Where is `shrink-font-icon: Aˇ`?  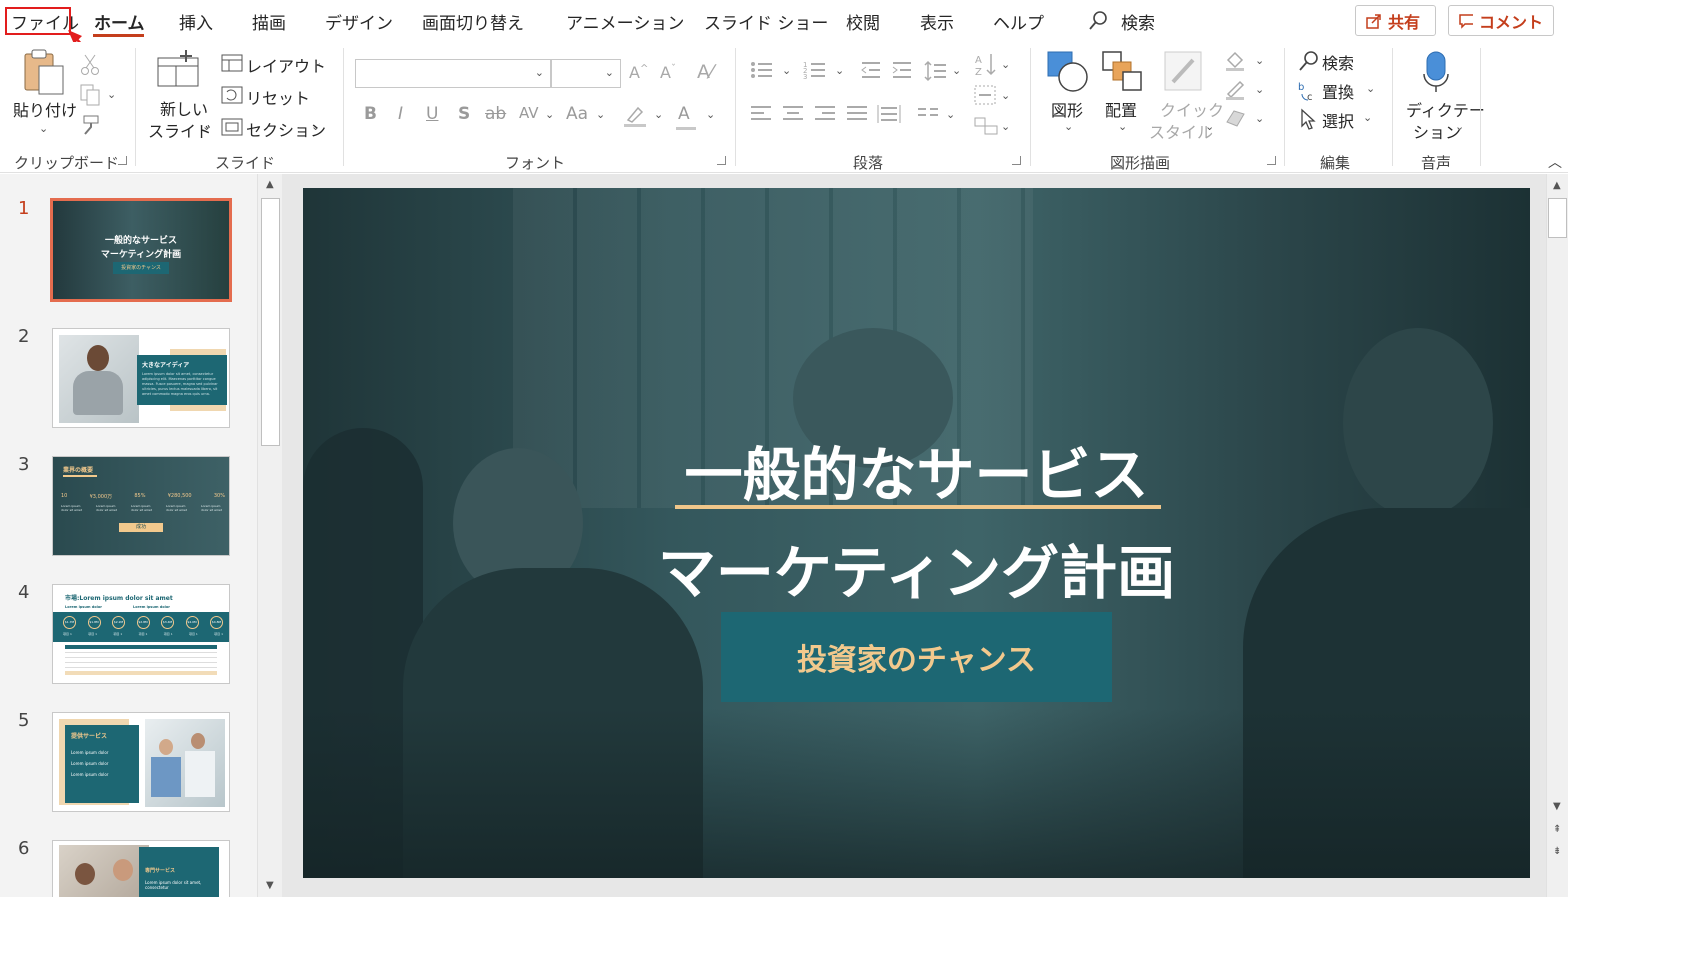
shrink-font-icon: Aˇ is located at coordinates (668, 72).